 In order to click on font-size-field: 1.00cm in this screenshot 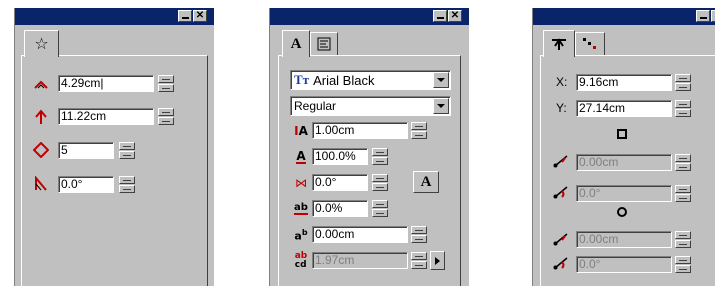, I will do `click(360, 130)`.